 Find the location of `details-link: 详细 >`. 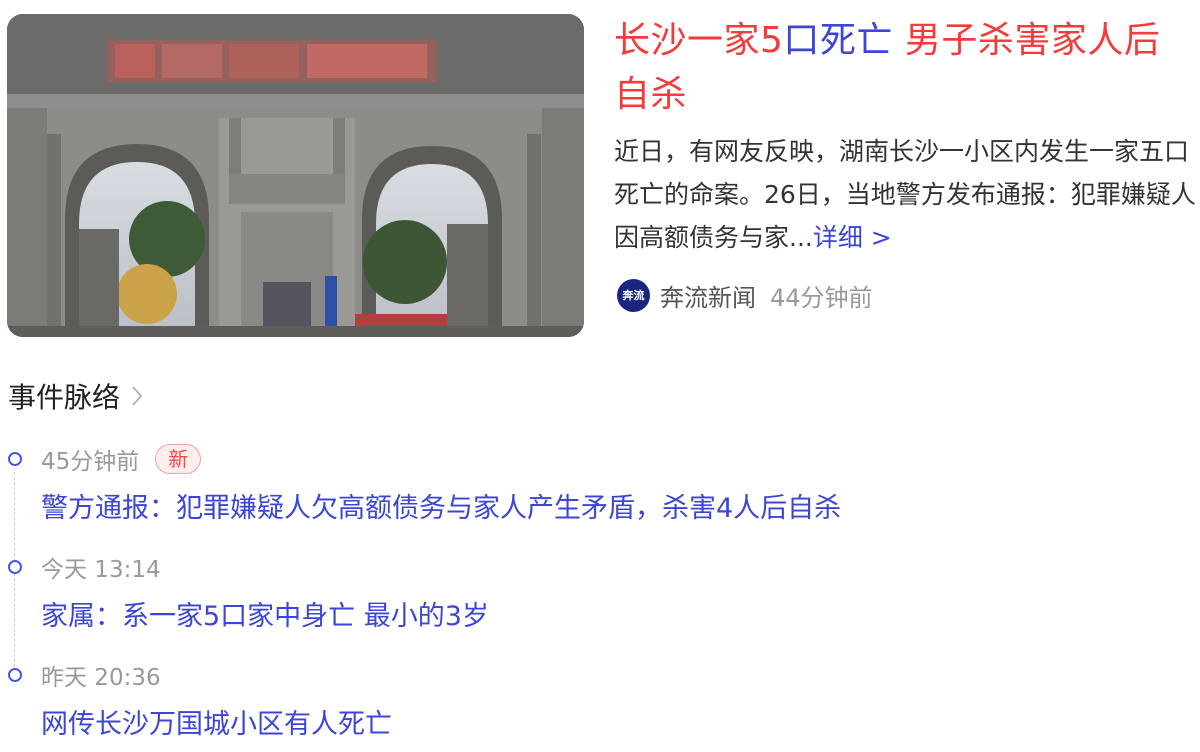

details-link: 详细 > is located at coordinates (852, 237).